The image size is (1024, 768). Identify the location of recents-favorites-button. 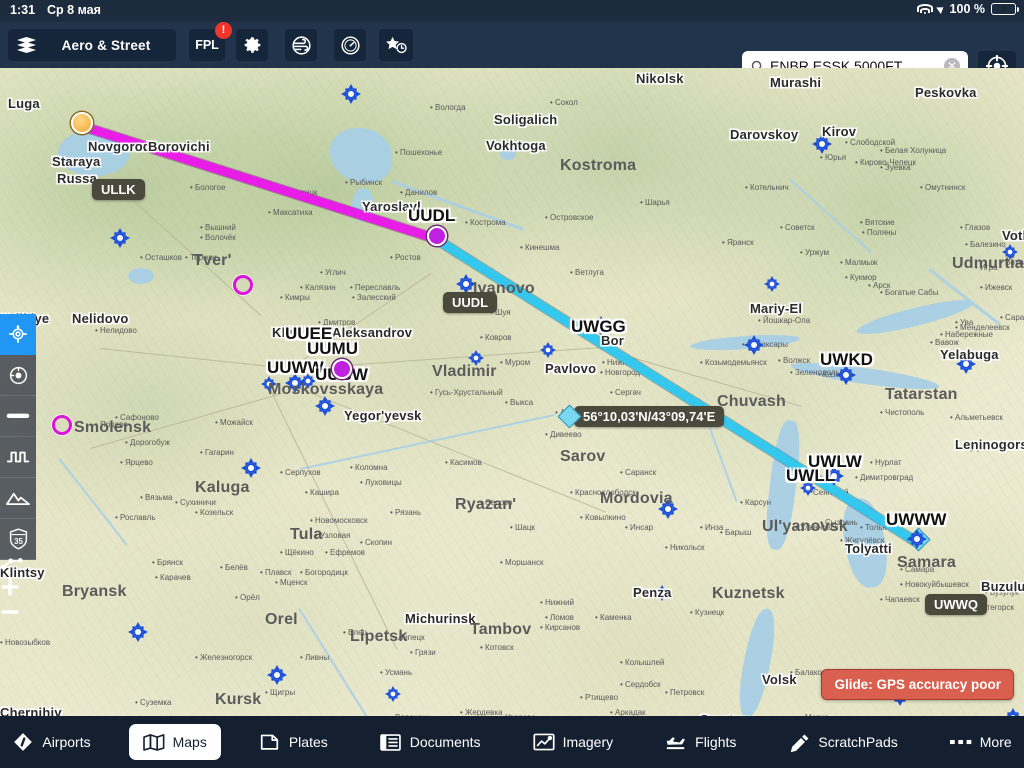
(396, 45).